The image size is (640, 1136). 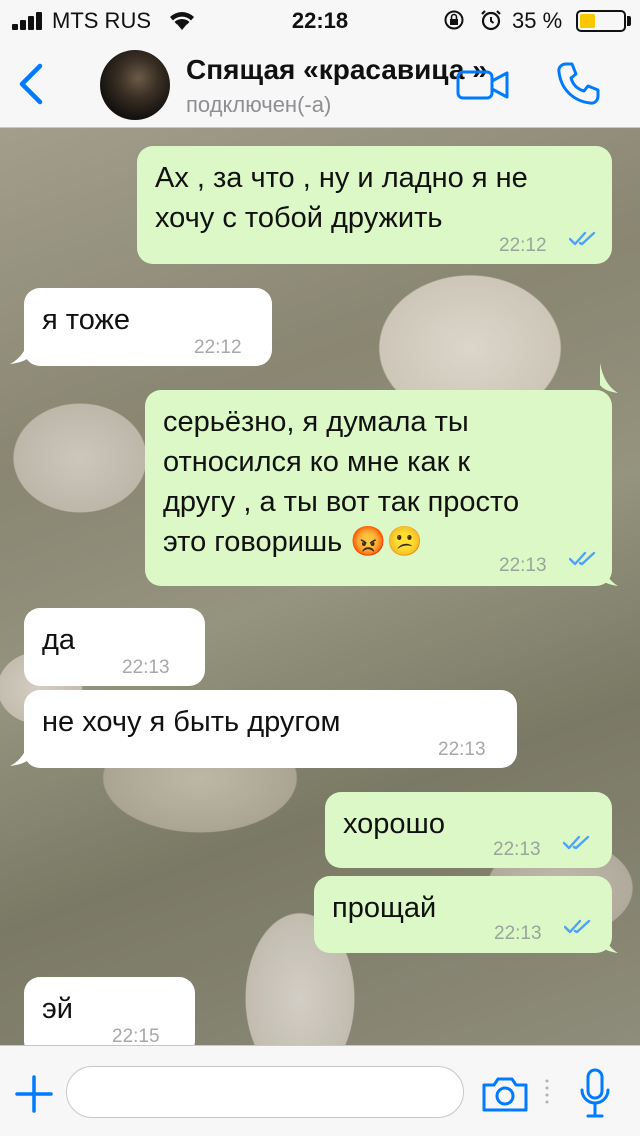 I want to click on message-outgoing: хорошо 22:13, so click(x=468, y=830).